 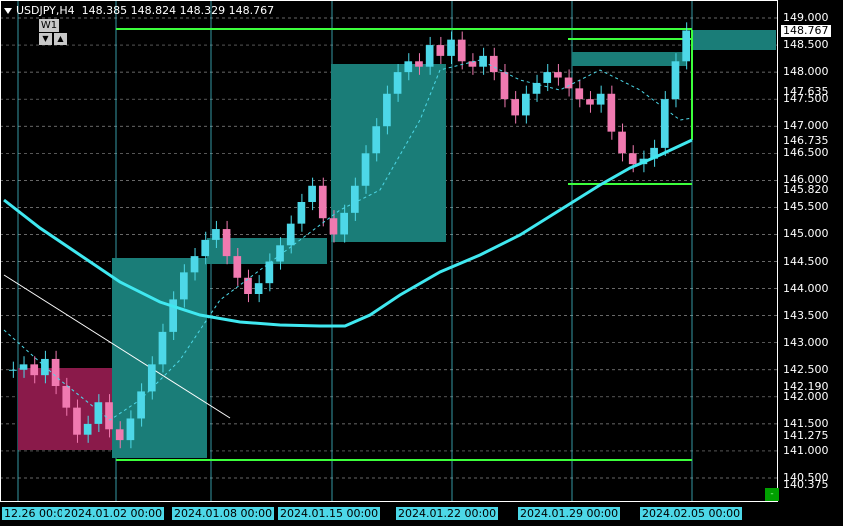 What do you see at coordinates (806, 153) in the screenshot?
I see `price-tick: 146.500` at bounding box center [806, 153].